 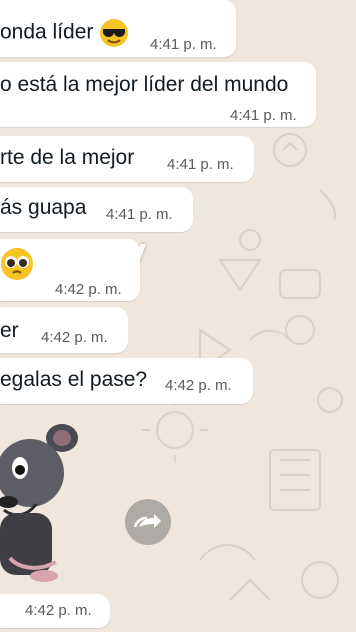 What do you see at coordinates (74, 379) in the screenshot?
I see `message-text: egalas el pase?` at bounding box center [74, 379].